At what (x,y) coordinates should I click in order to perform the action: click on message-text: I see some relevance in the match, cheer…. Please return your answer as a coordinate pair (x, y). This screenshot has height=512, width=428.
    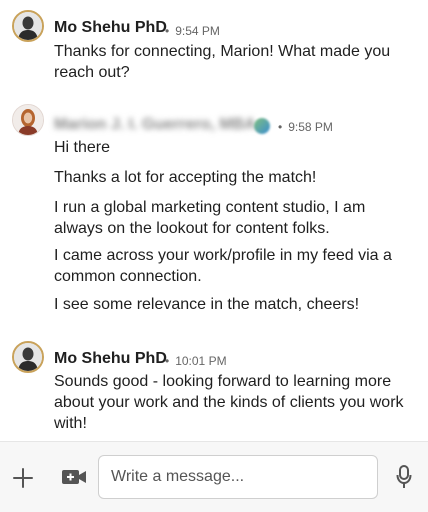
    Looking at the image, I should click on (207, 304).